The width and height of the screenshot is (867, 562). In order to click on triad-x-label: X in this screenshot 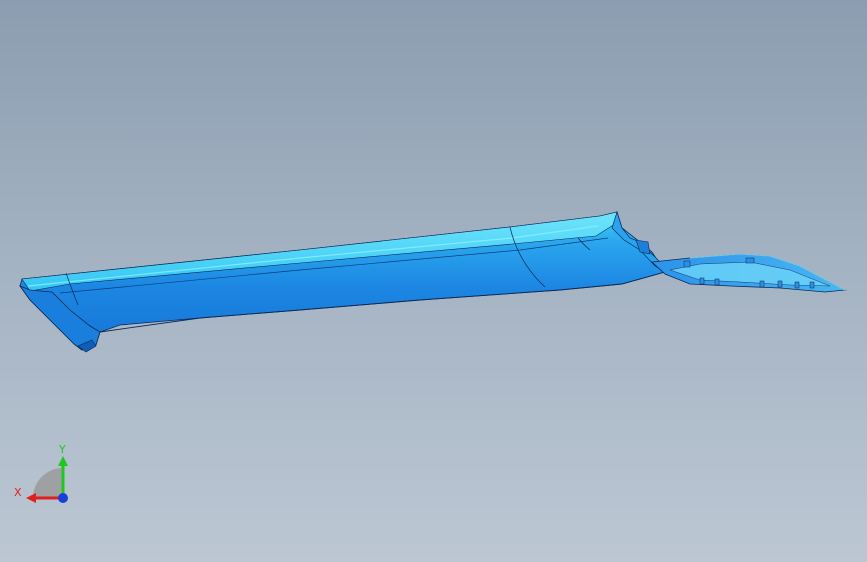, I will do `click(18, 492)`.